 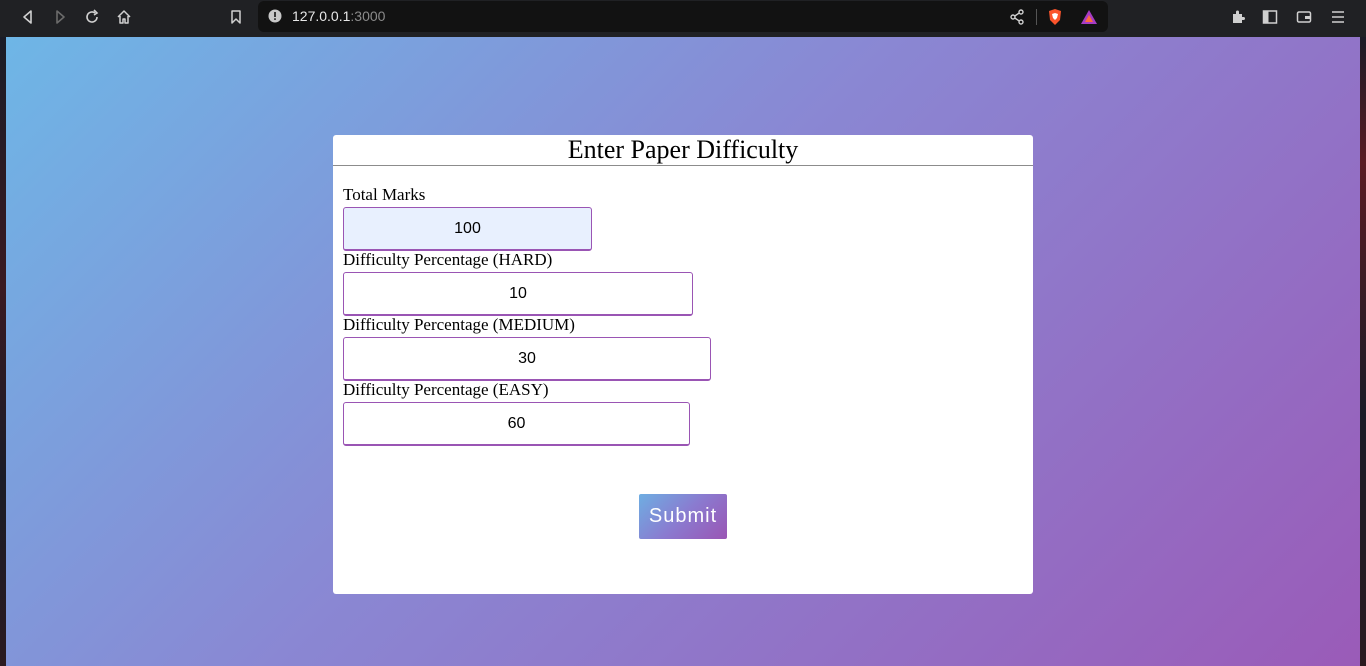 I want to click on url-host: 127.0.0.1, so click(x=321, y=16).